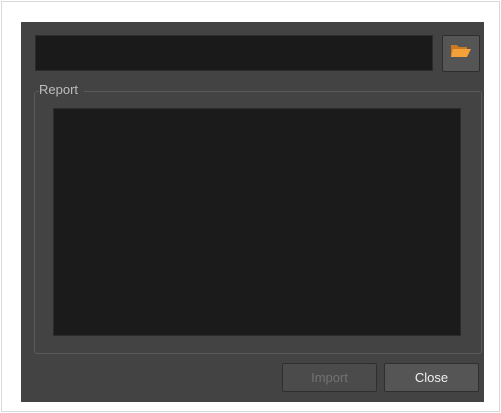 The image size is (501, 413). I want to click on browse-button, so click(461, 53).